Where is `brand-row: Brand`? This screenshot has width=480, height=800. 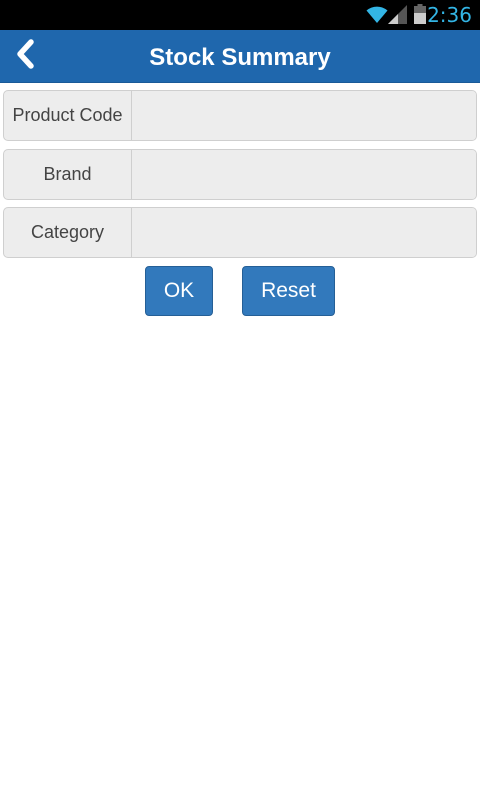
brand-row: Brand is located at coordinates (240, 174).